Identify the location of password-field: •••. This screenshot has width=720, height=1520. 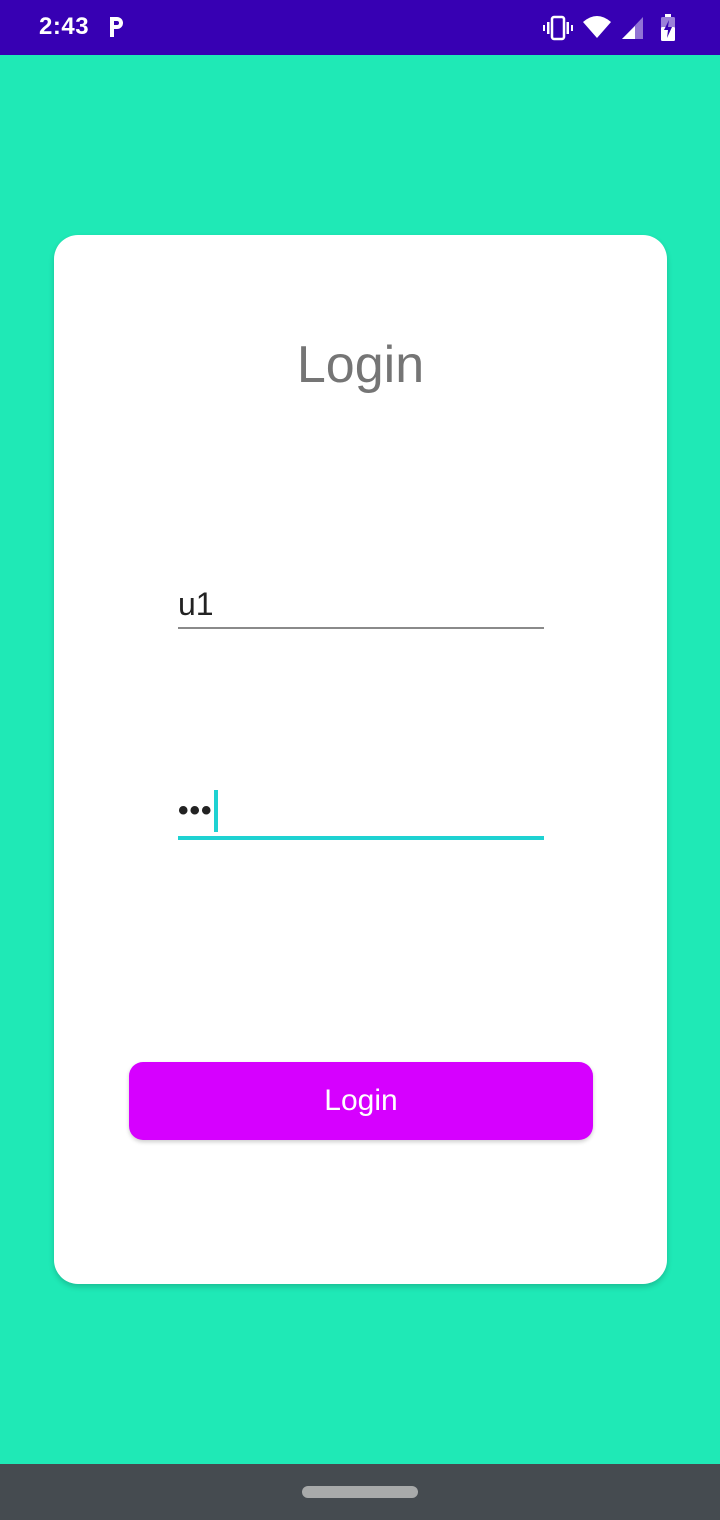
(361, 815).